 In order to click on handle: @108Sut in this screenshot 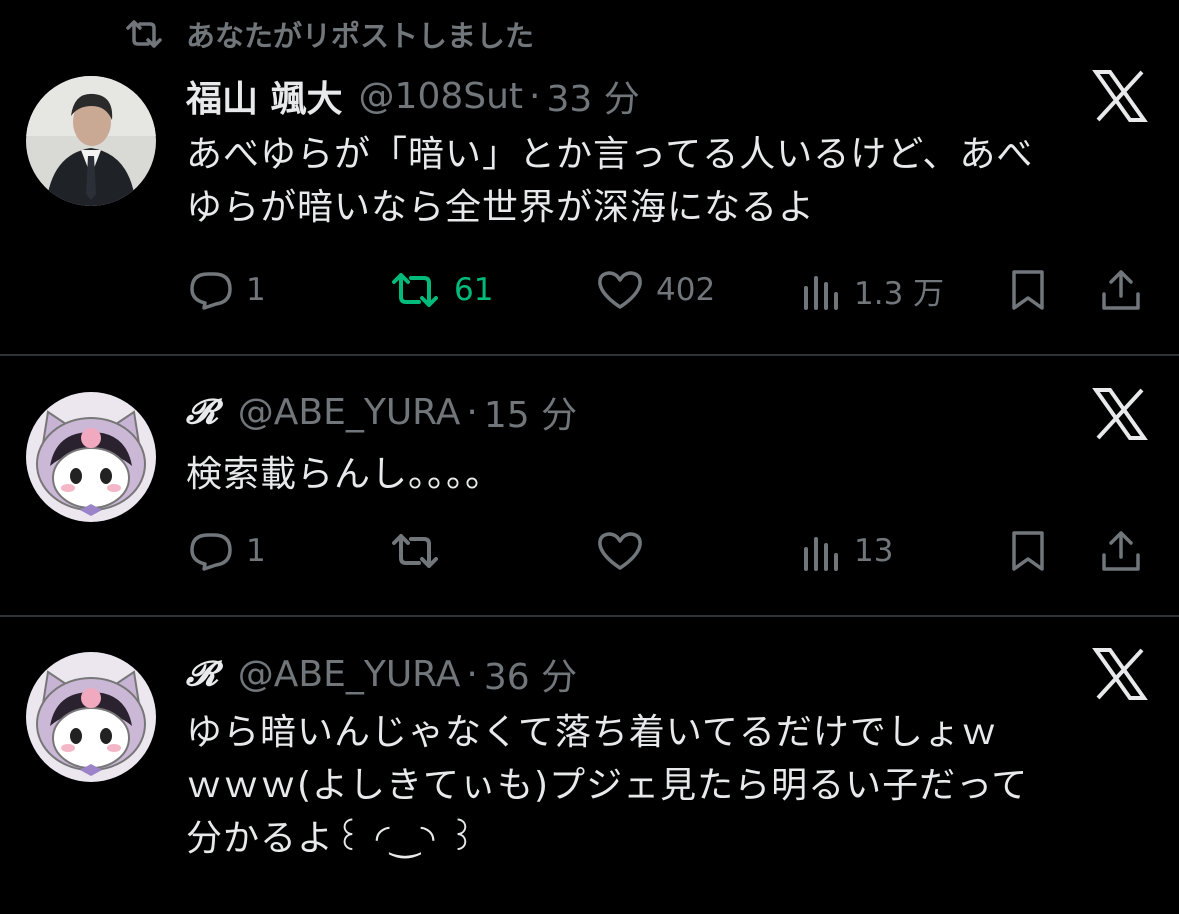, I will do `click(441, 96)`.